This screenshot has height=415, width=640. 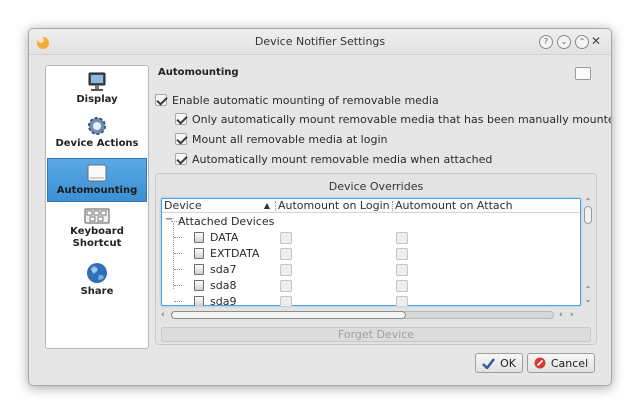 What do you see at coordinates (483, 206) in the screenshot?
I see `column-header-attach: Automount on Attach` at bounding box center [483, 206].